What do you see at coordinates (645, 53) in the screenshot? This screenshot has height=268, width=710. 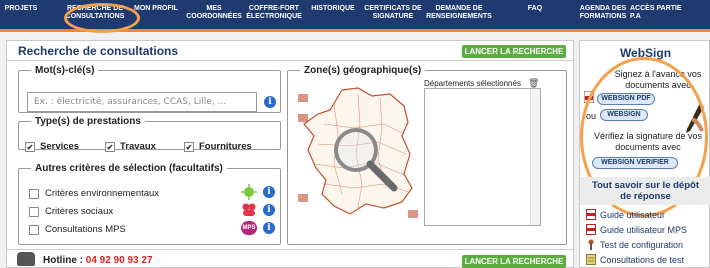 I see `websign-title: WebSign` at bounding box center [645, 53].